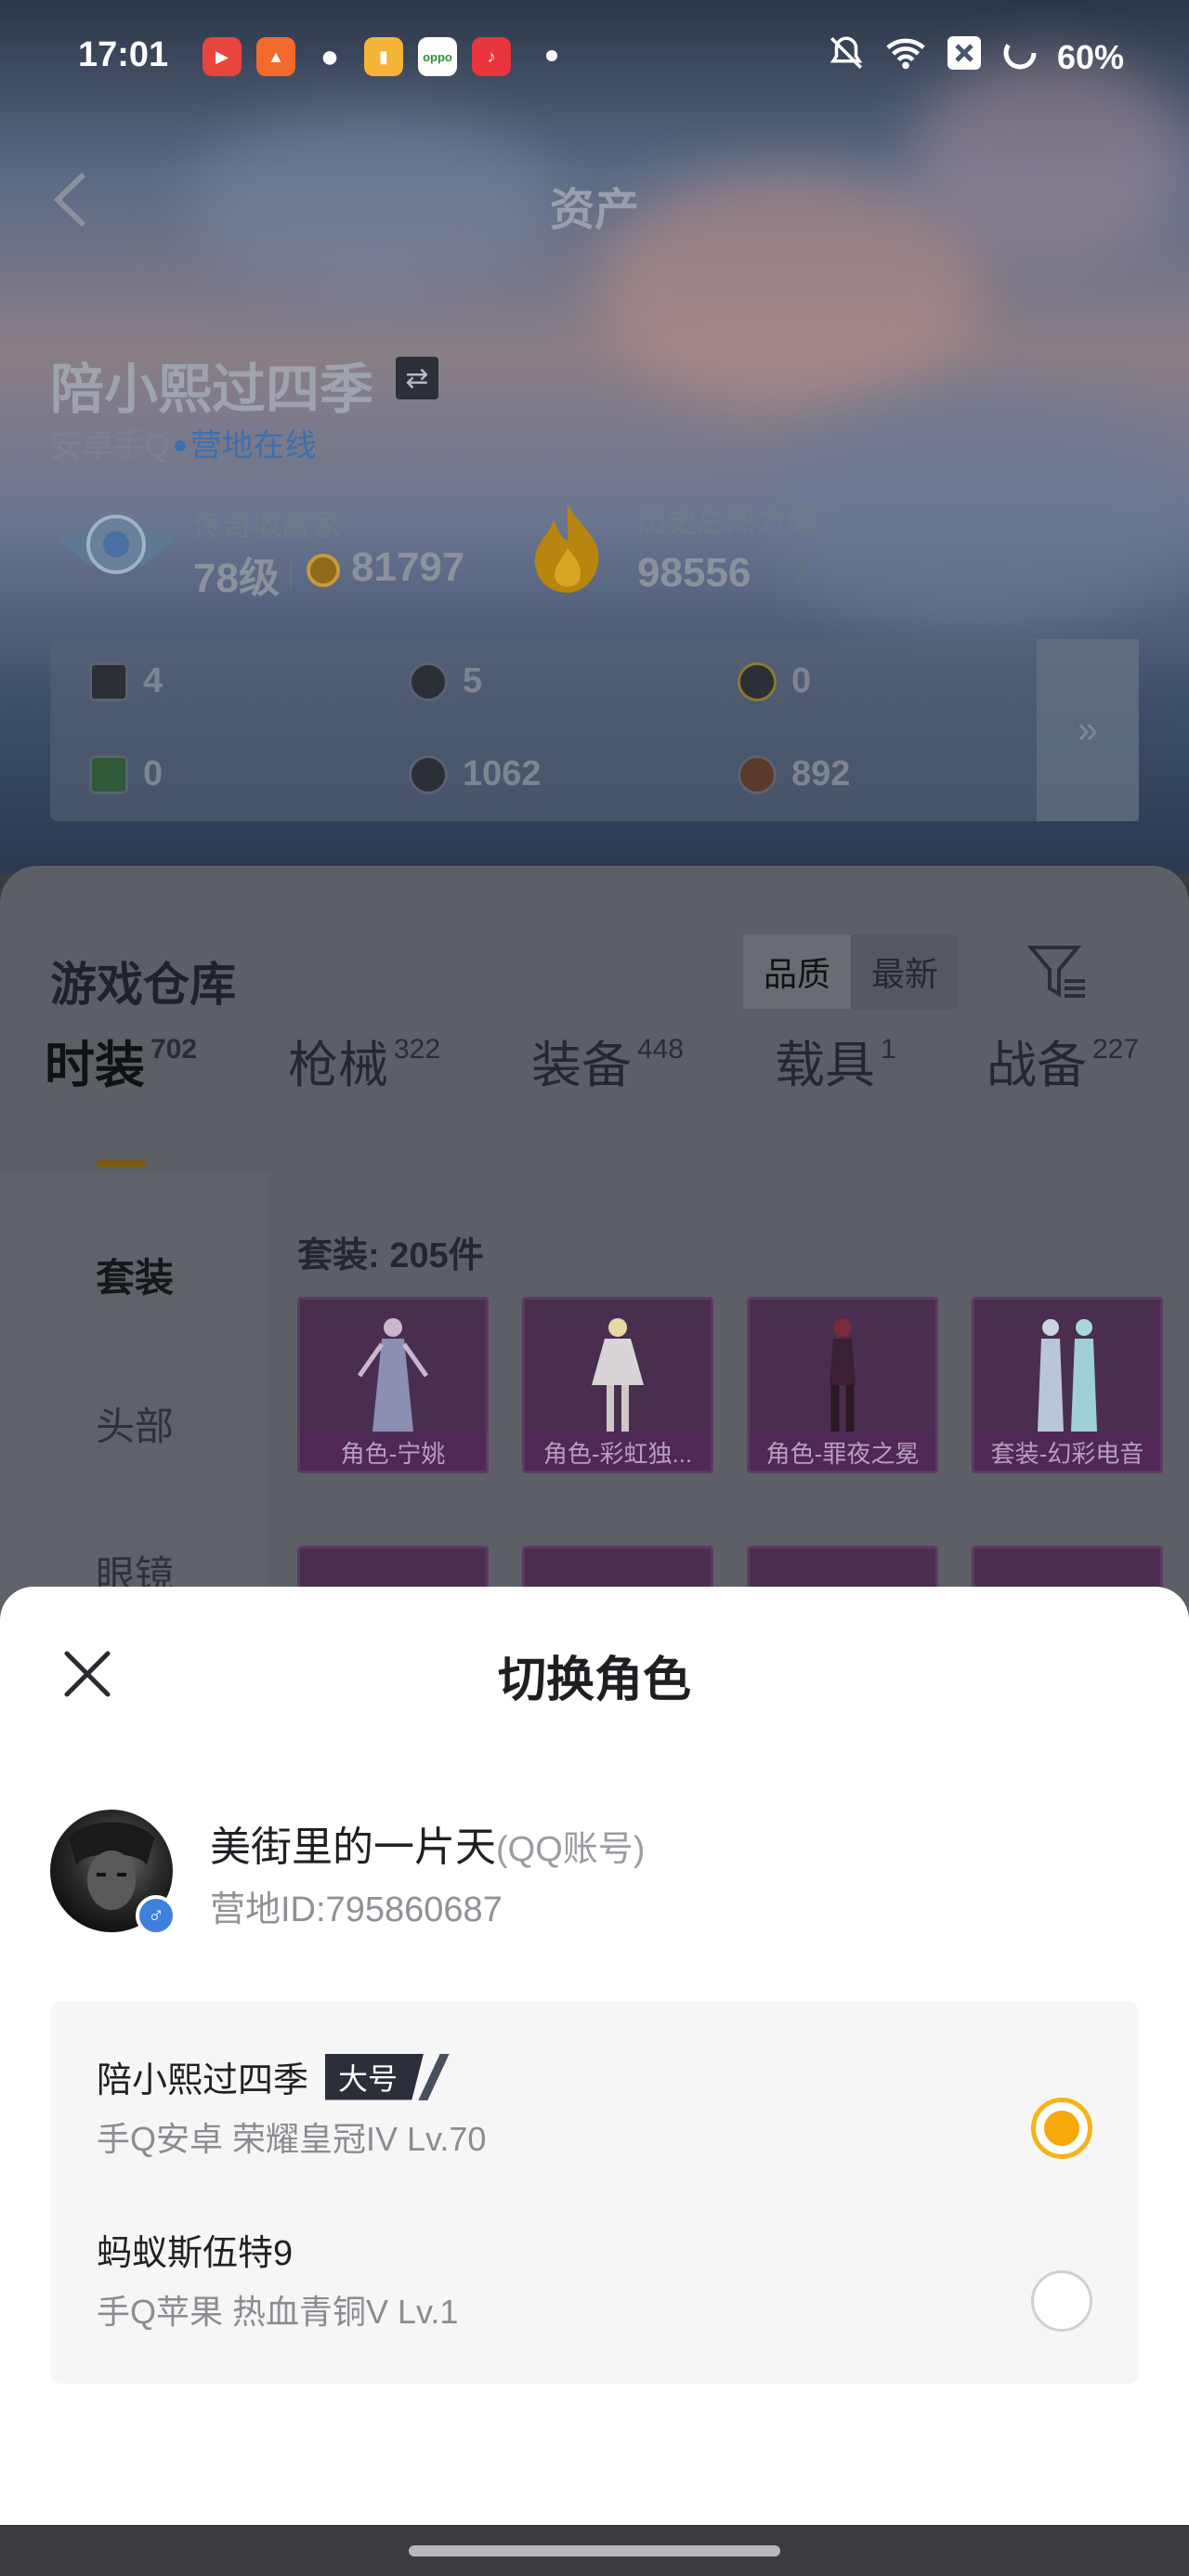  Describe the element at coordinates (212, 390) in the screenshot. I see `player-name: 陪小熙过四季` at that location.